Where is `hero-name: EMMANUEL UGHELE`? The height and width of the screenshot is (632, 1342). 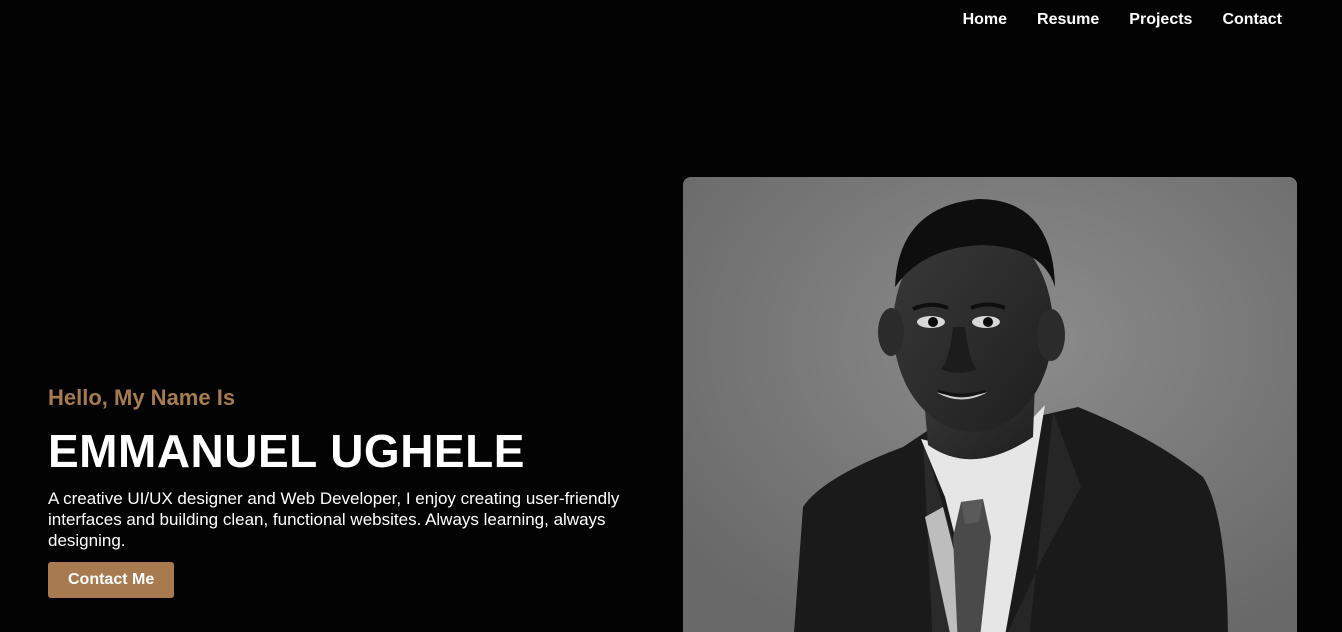 hero-name: EMMANUEL UGHELE is located at coordinates (286, 451).